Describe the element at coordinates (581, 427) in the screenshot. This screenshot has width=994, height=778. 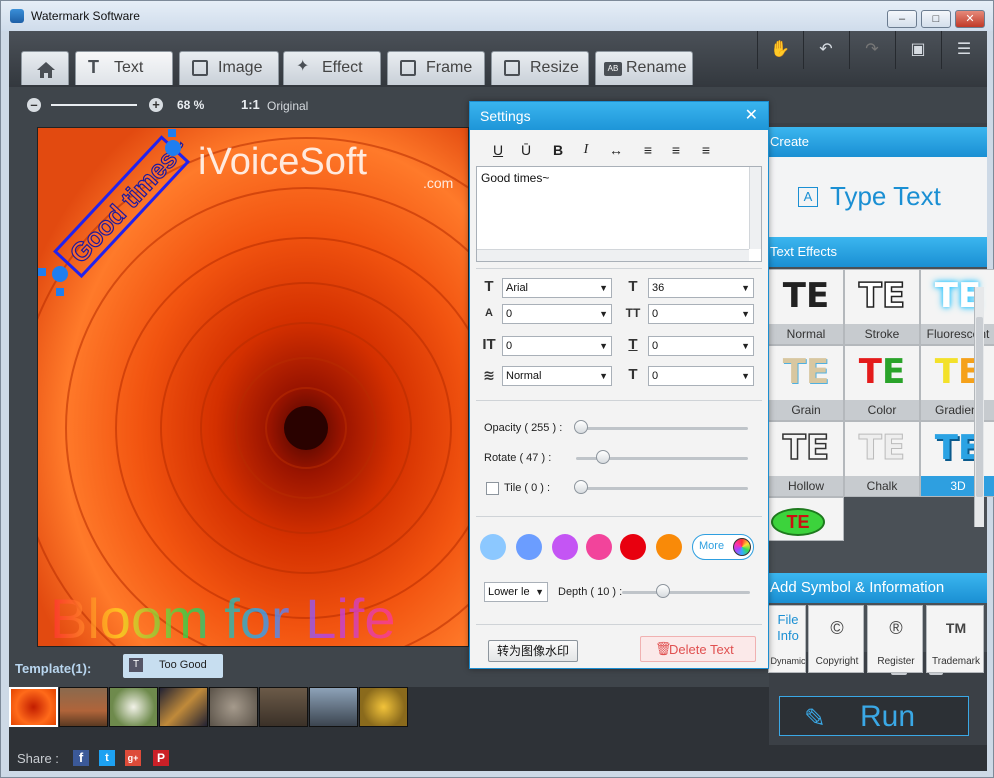
I see `opacity-slider-thumb` at that location.